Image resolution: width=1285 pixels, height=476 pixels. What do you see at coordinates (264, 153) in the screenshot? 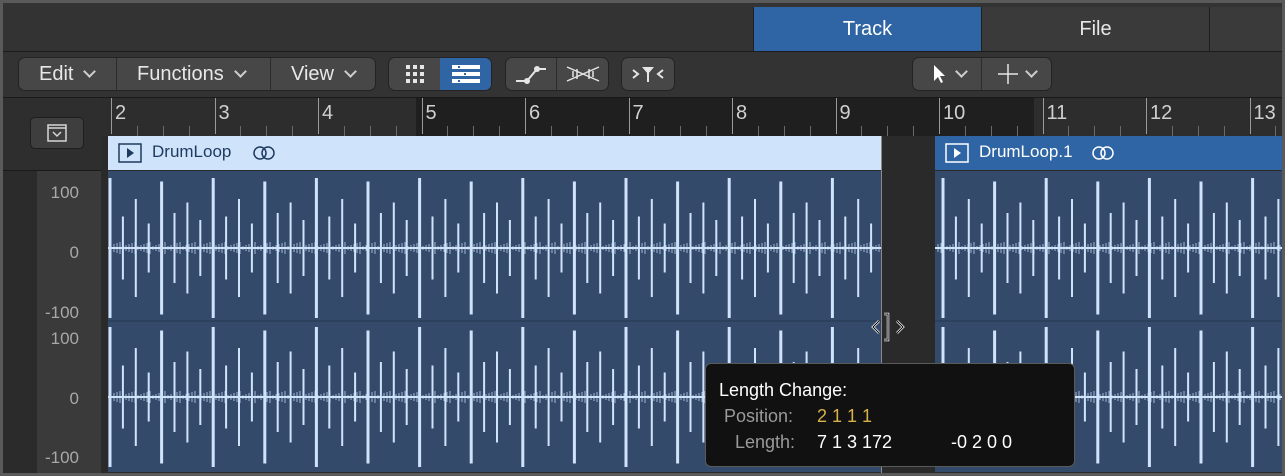
I see `loop-rings-icon` at bounding box center [264, 153].